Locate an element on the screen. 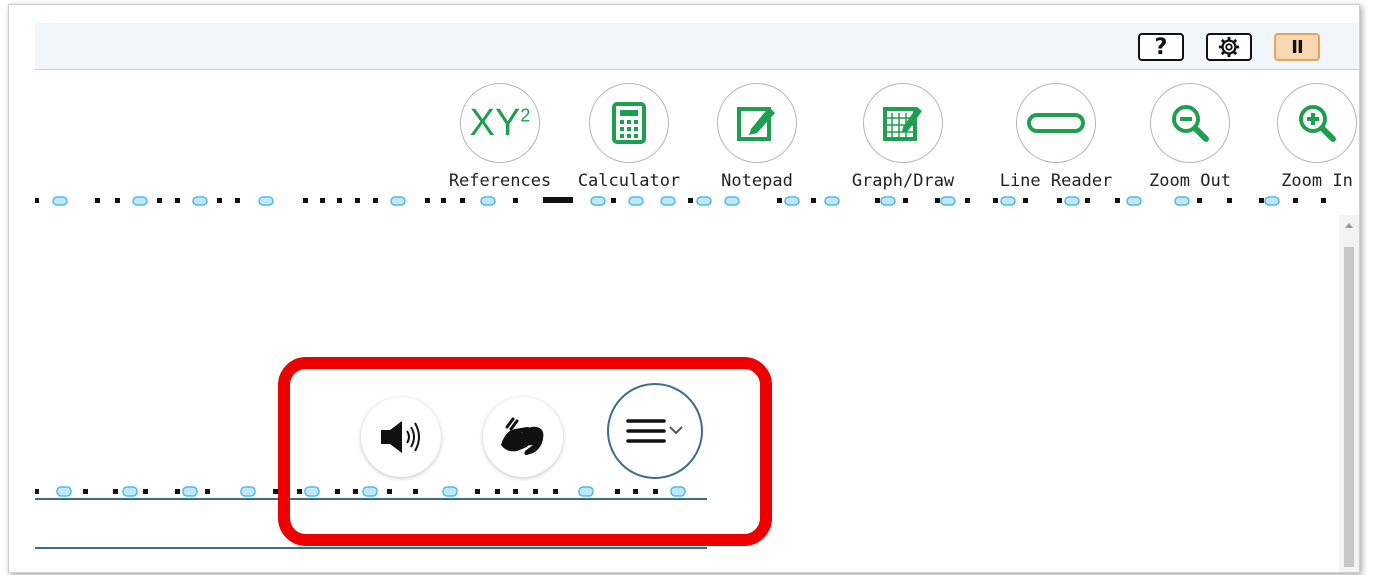  tool-label: Calculator is located at coordinates (629, 181).